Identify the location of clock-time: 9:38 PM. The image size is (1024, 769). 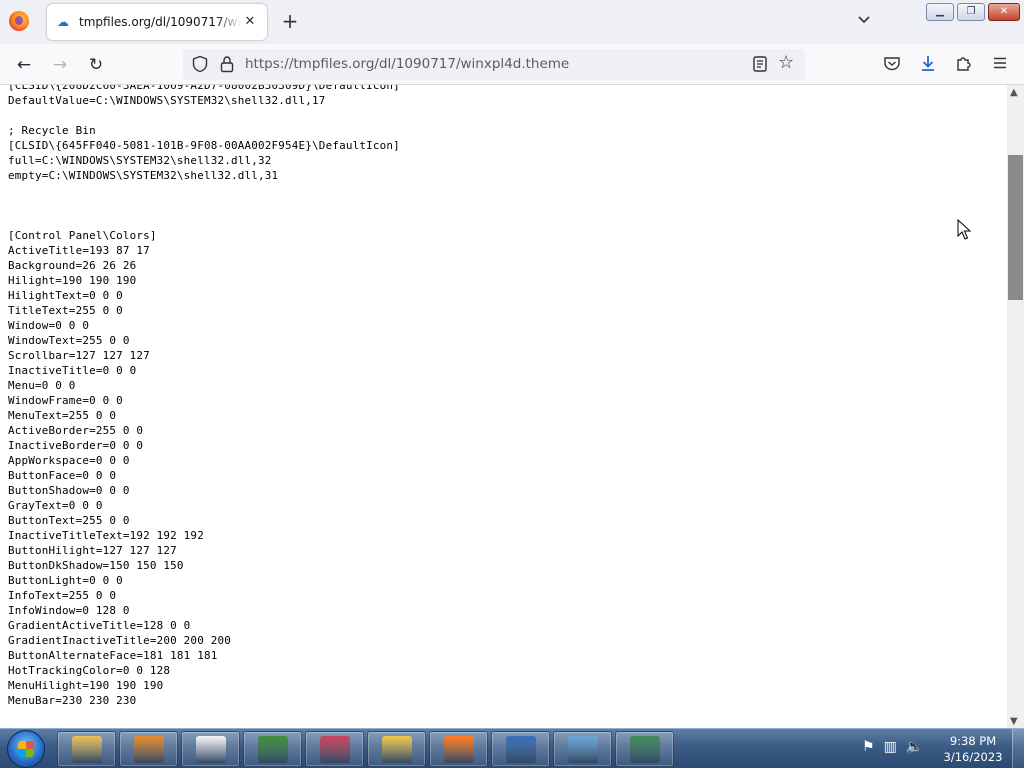
(973, 741).